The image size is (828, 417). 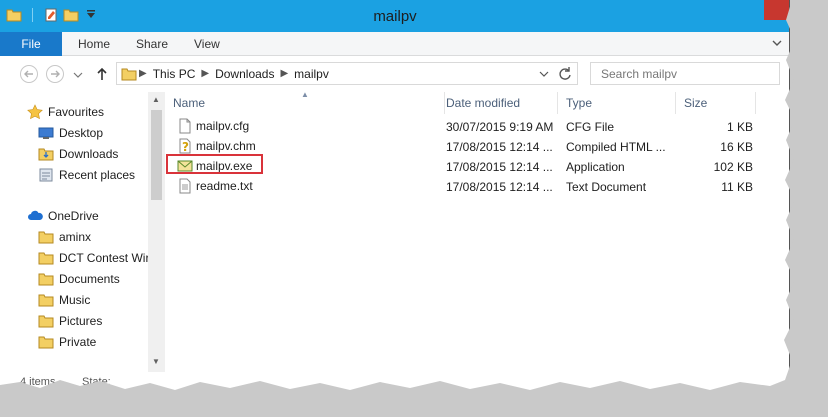 What do you see at coordinates (244, 74) in the screenshot?
I see `breadcrumb-downloads: Downloads` at bounding box center [244, 74].